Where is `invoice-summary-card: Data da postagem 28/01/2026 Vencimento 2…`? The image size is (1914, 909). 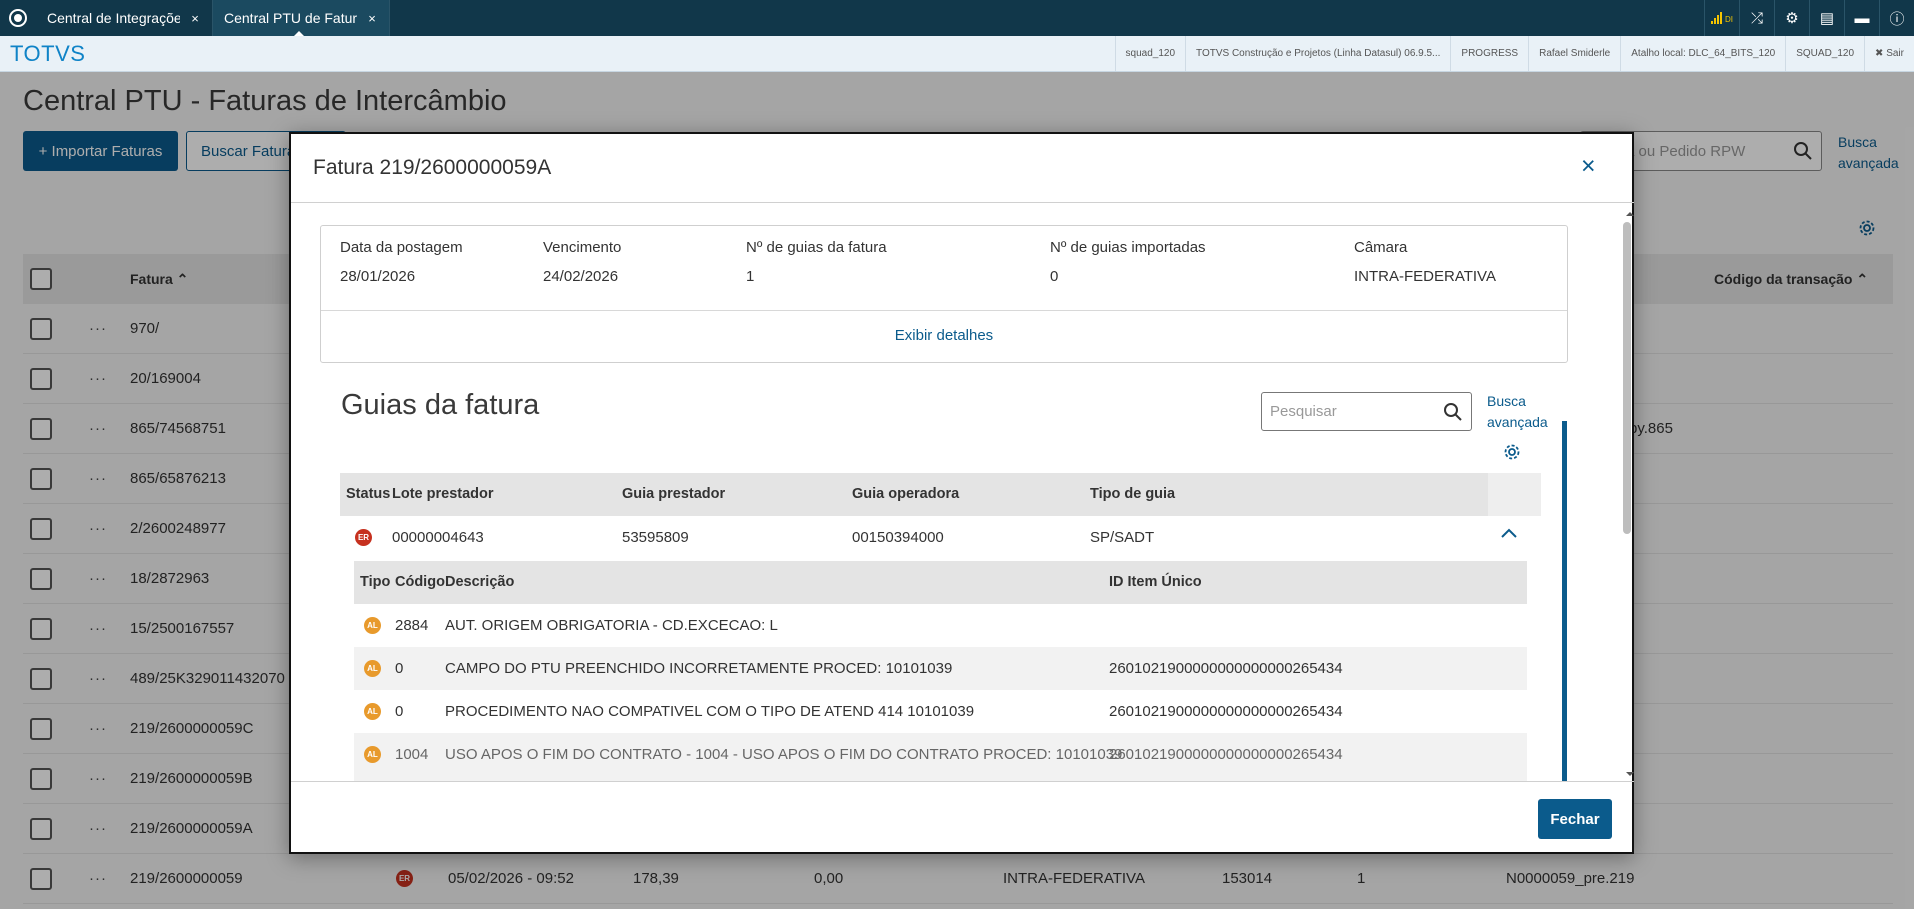 invoice-summary-card: Data da postagem 28/01/2026 Vencimento 2… is located at coordinates (944, 294).